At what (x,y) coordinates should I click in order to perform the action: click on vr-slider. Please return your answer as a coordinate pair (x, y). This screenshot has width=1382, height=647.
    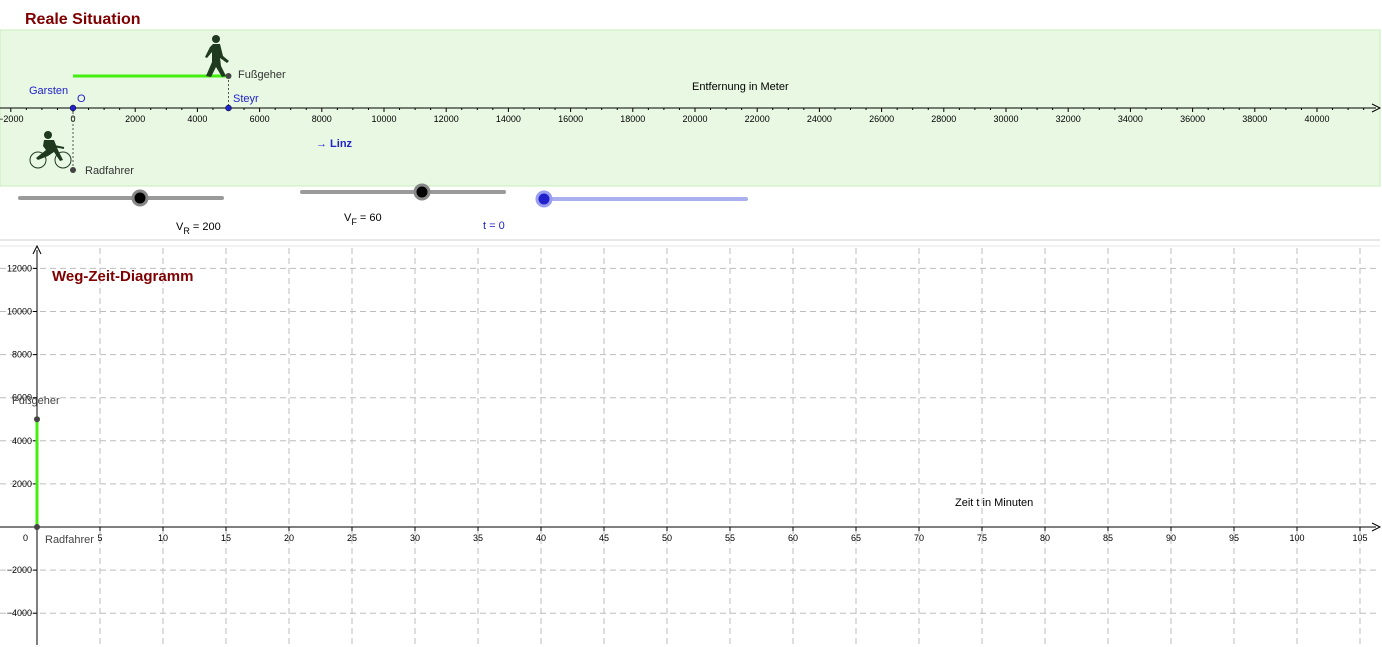
    Looking at the image, I should click on (121, 198).